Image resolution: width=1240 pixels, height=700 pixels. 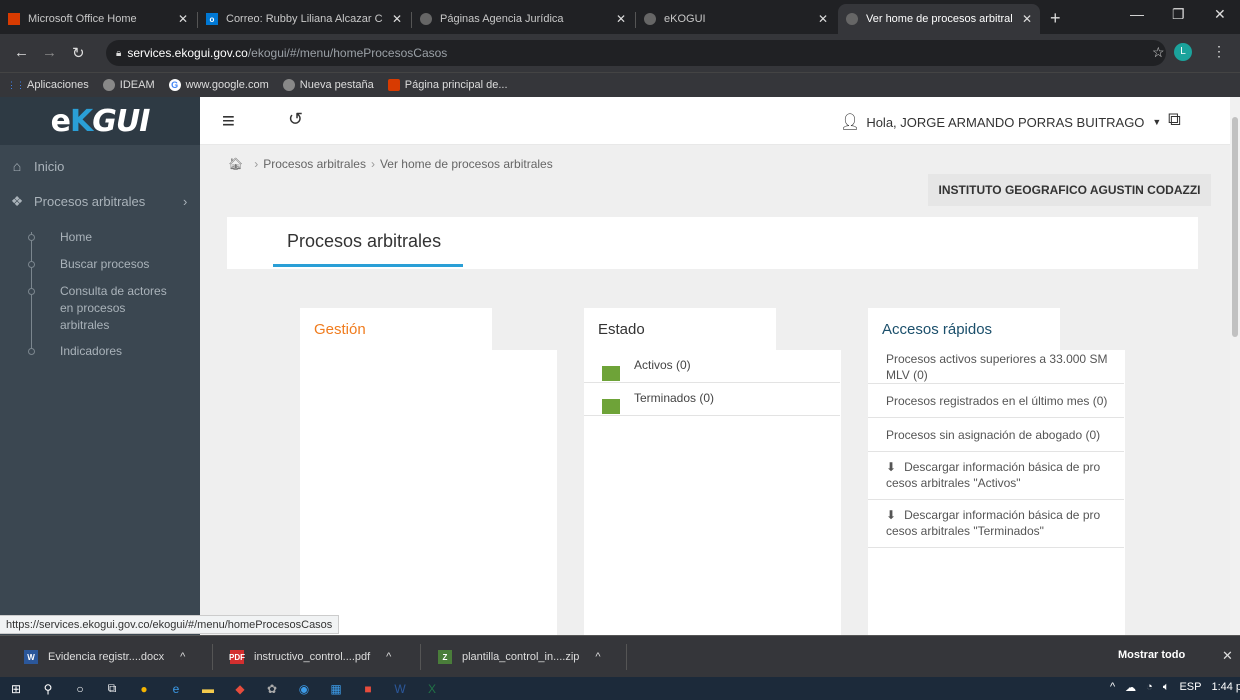 What do you see at coordinates (208, 689) in the screenshot?
I see `file-explorer-icon: ▬` at bounding box center [208, 689].